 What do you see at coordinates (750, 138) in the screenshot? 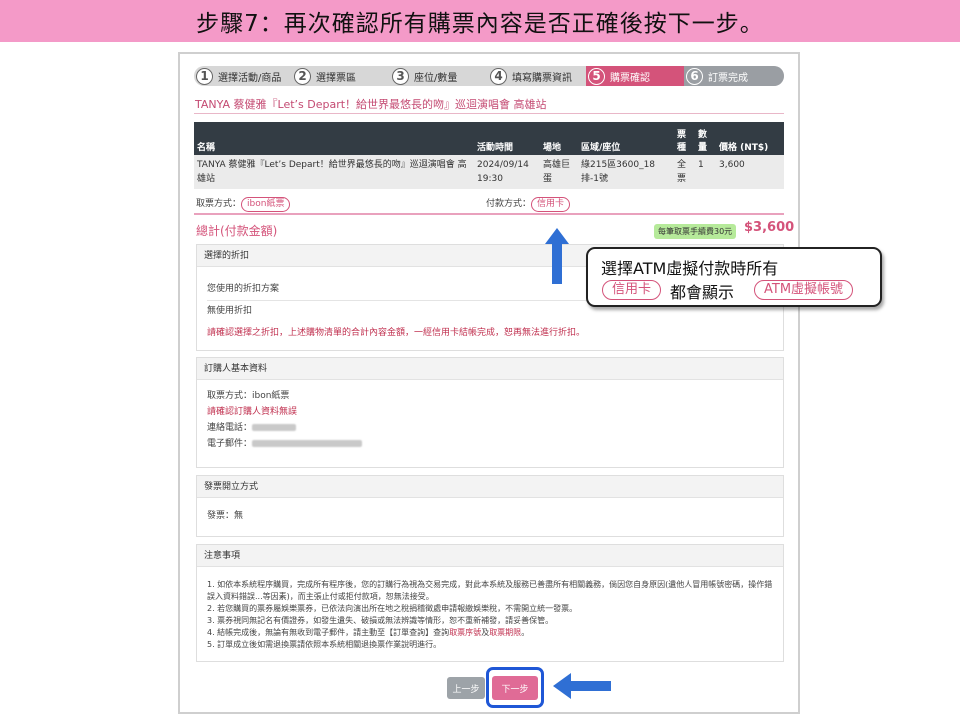
I see `col-price: 價格 (NT$)` at bounding box center [750, 138].